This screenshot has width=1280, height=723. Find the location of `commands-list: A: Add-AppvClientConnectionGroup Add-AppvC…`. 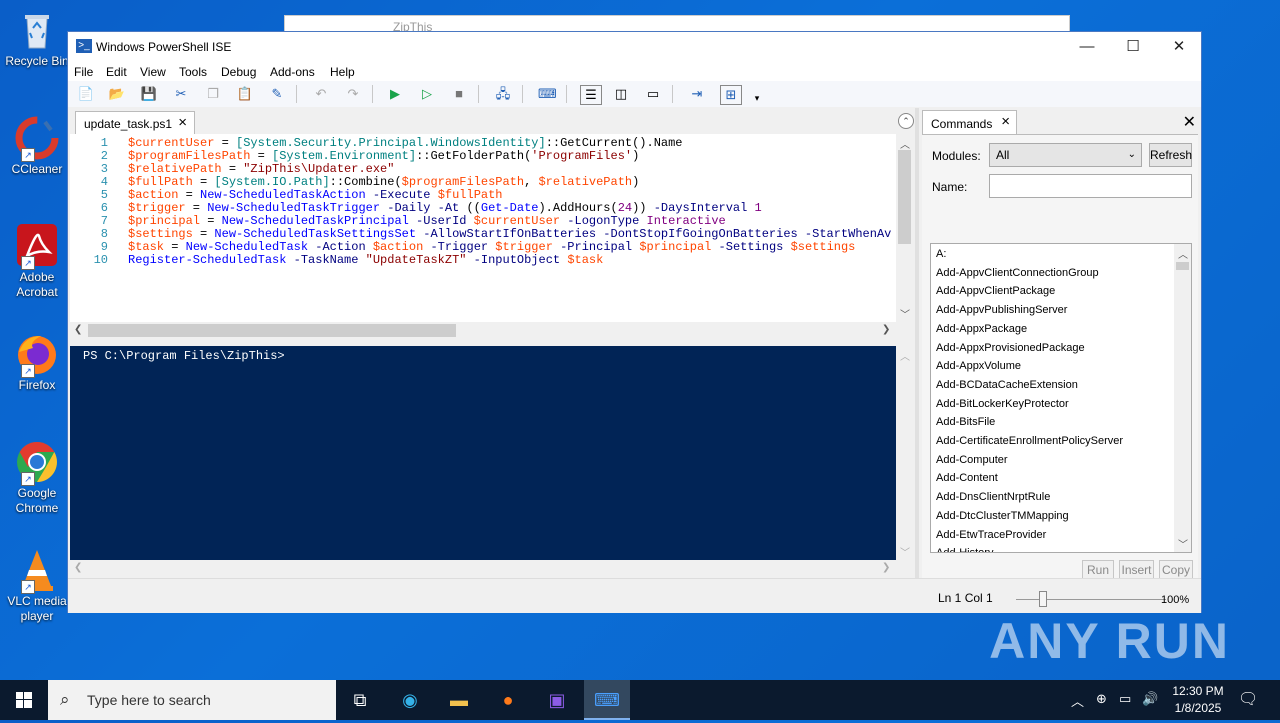

commands-list: A: Add-AppvClientConnectionGroup Add-AppvC… is located at coordinates (1061, 398).